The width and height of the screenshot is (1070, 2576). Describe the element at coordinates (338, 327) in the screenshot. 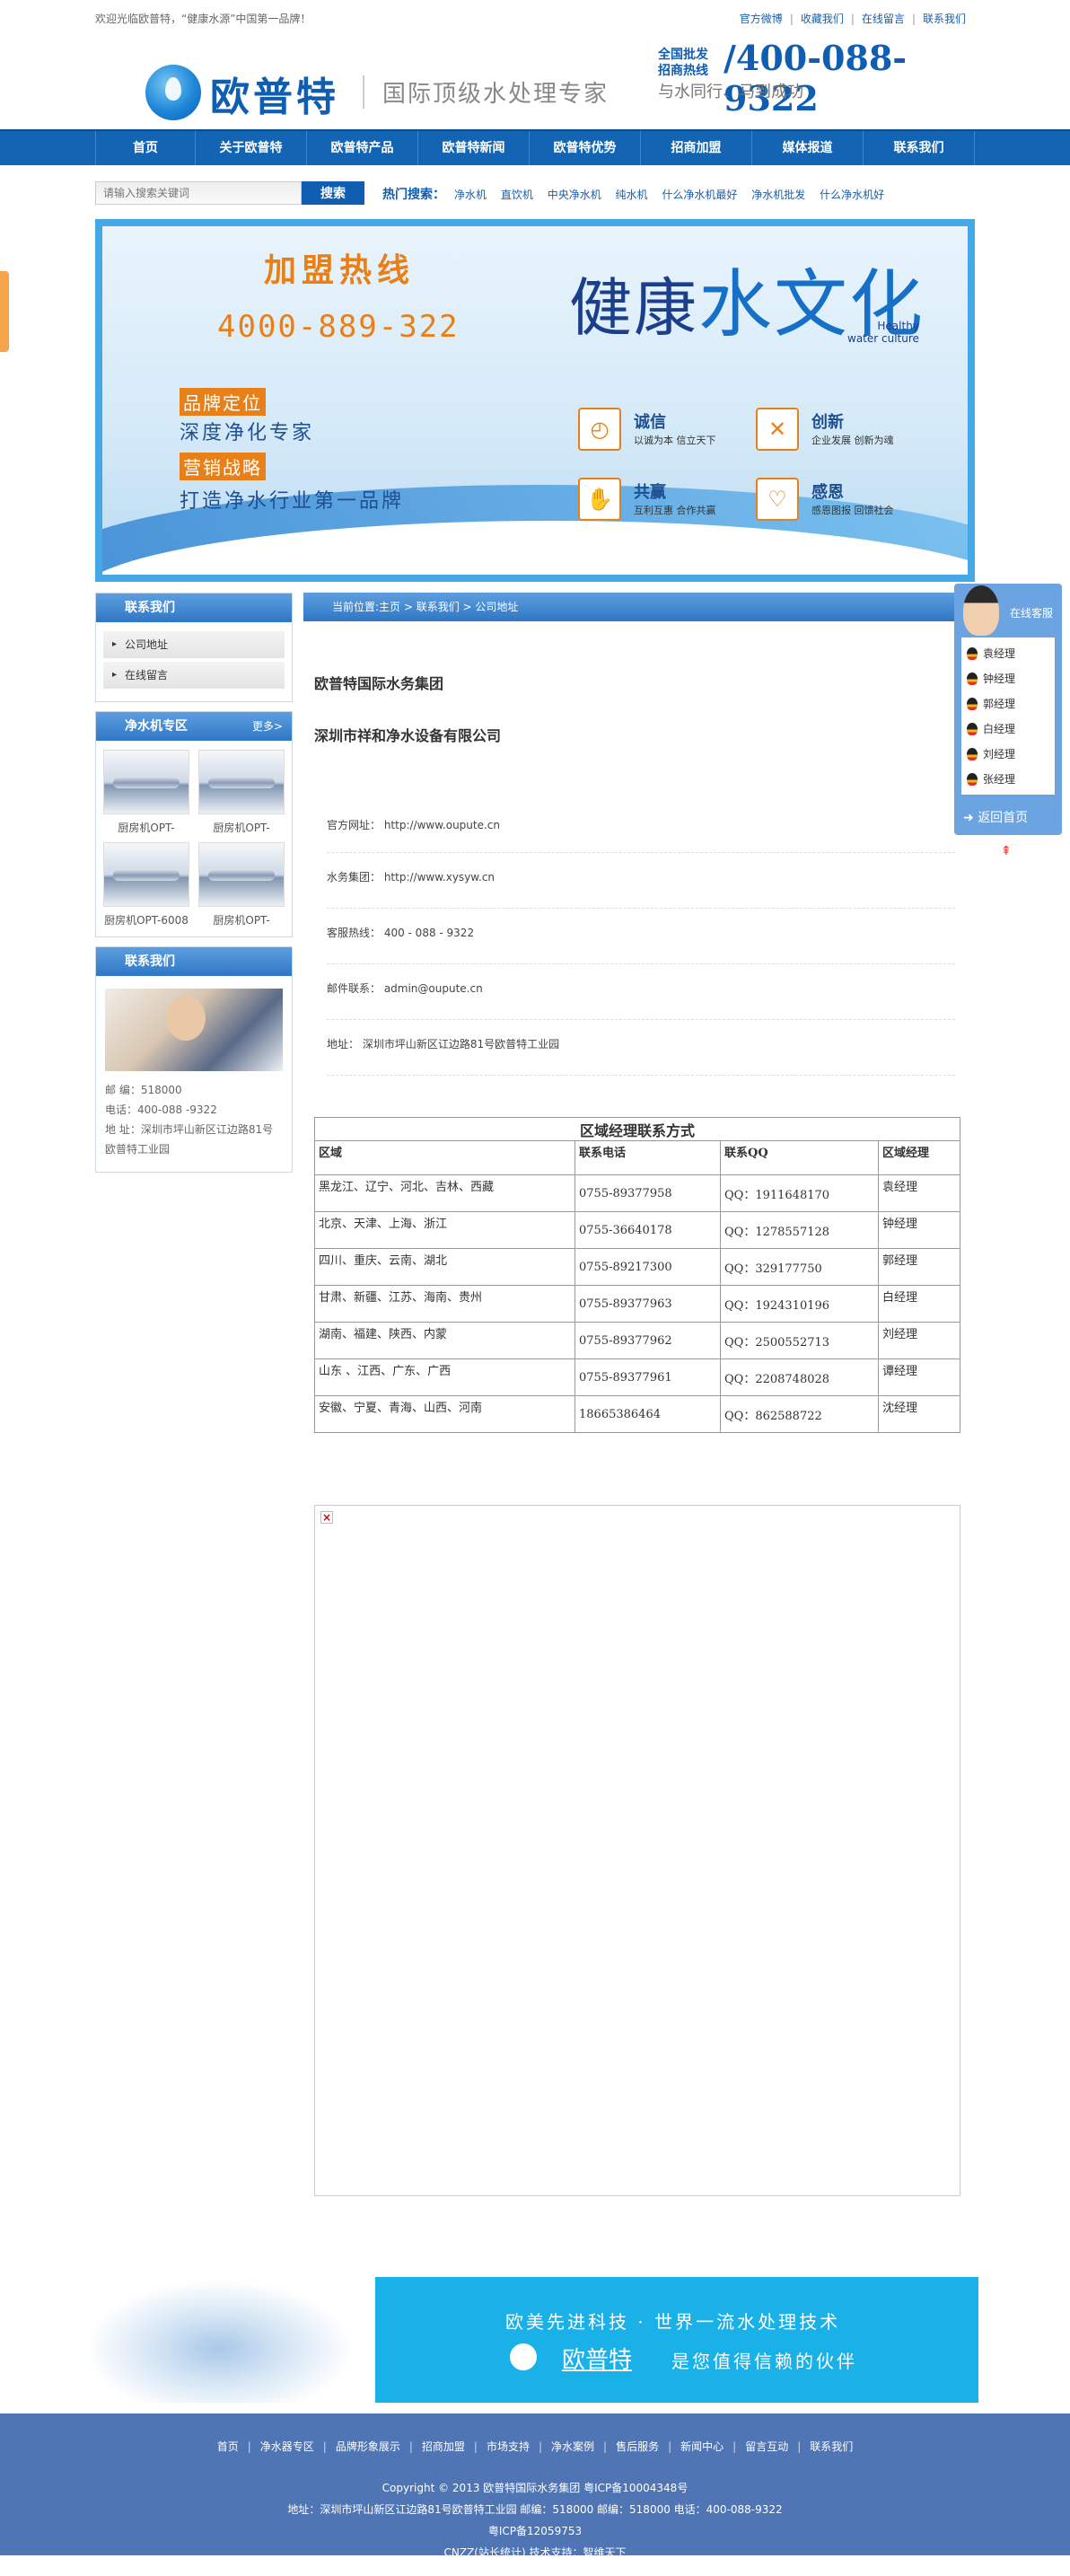

I see `banner-hotline-number: 4000-889-322` at that location.